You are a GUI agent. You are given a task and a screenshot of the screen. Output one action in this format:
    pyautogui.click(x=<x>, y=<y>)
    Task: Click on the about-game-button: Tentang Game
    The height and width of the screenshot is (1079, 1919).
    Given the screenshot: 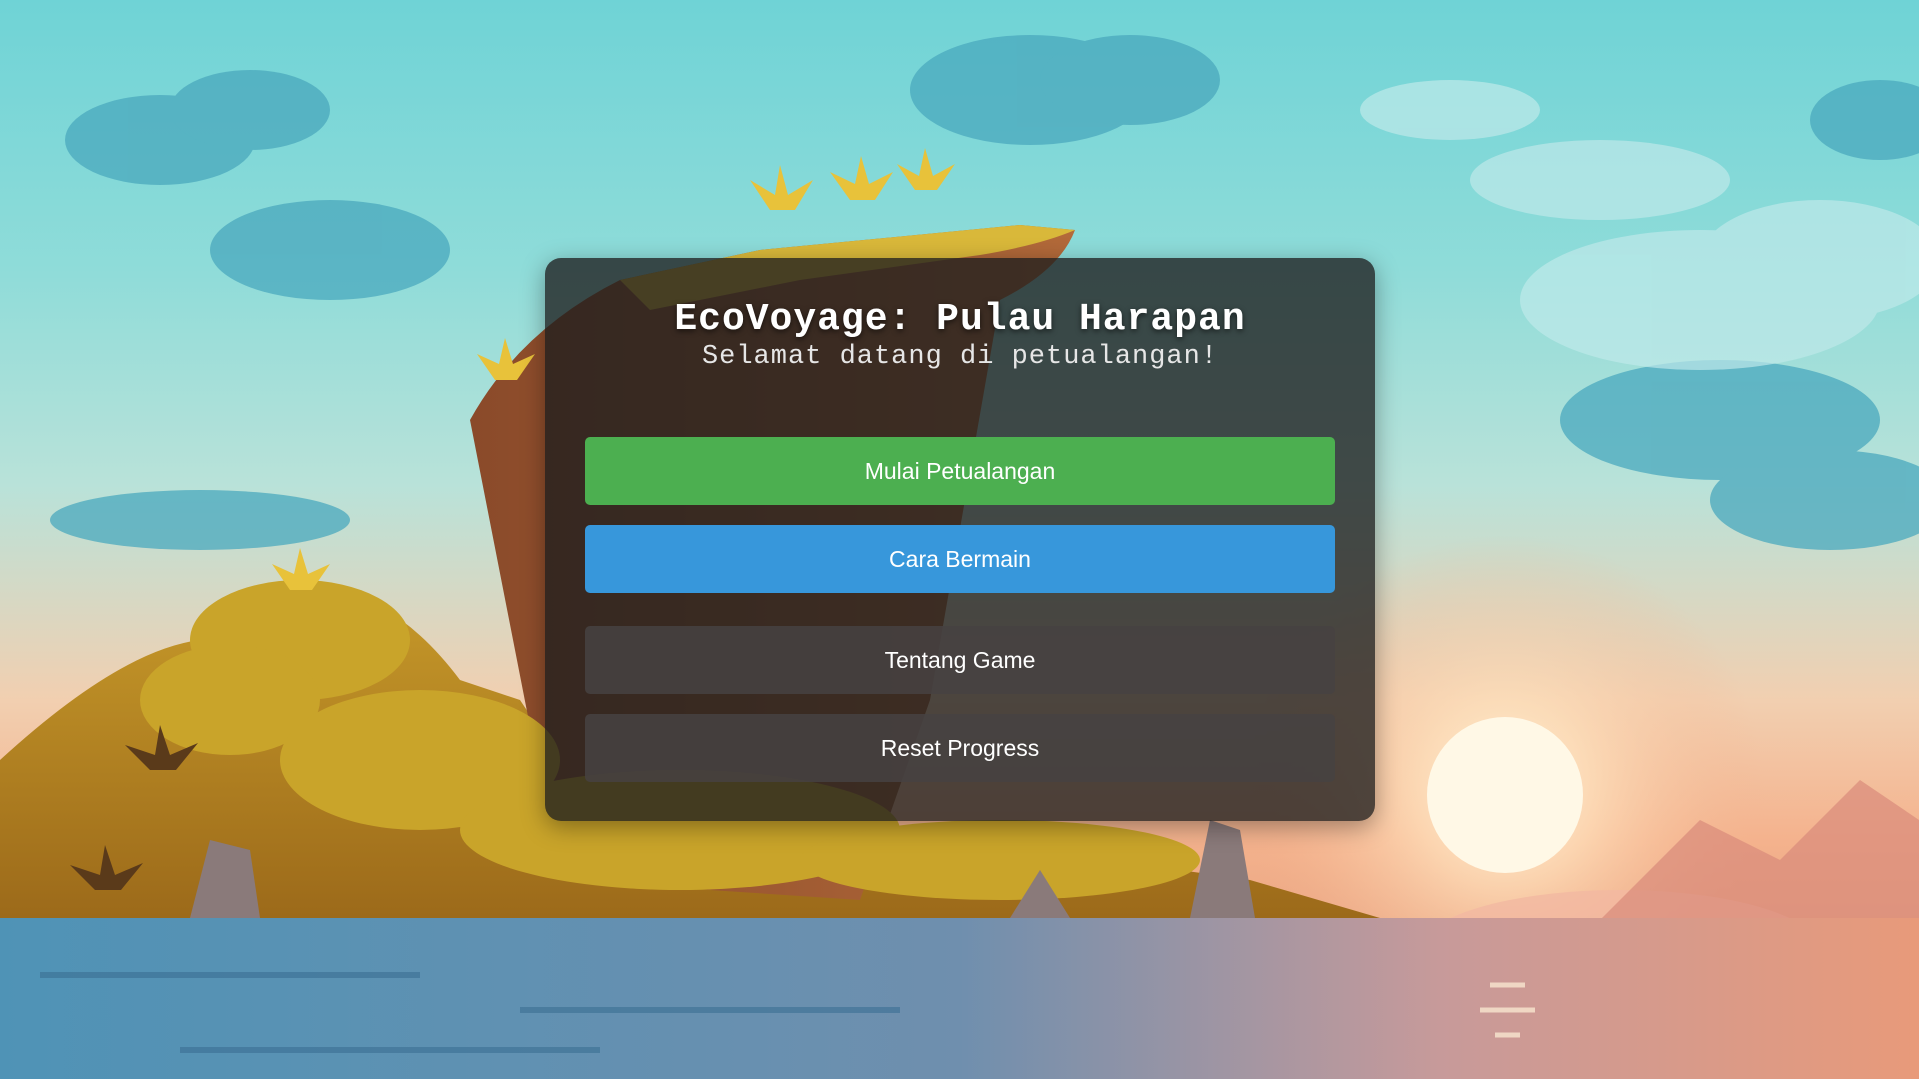 What is the action you would take?
    pyautogui.click(x=960, y=660)
    